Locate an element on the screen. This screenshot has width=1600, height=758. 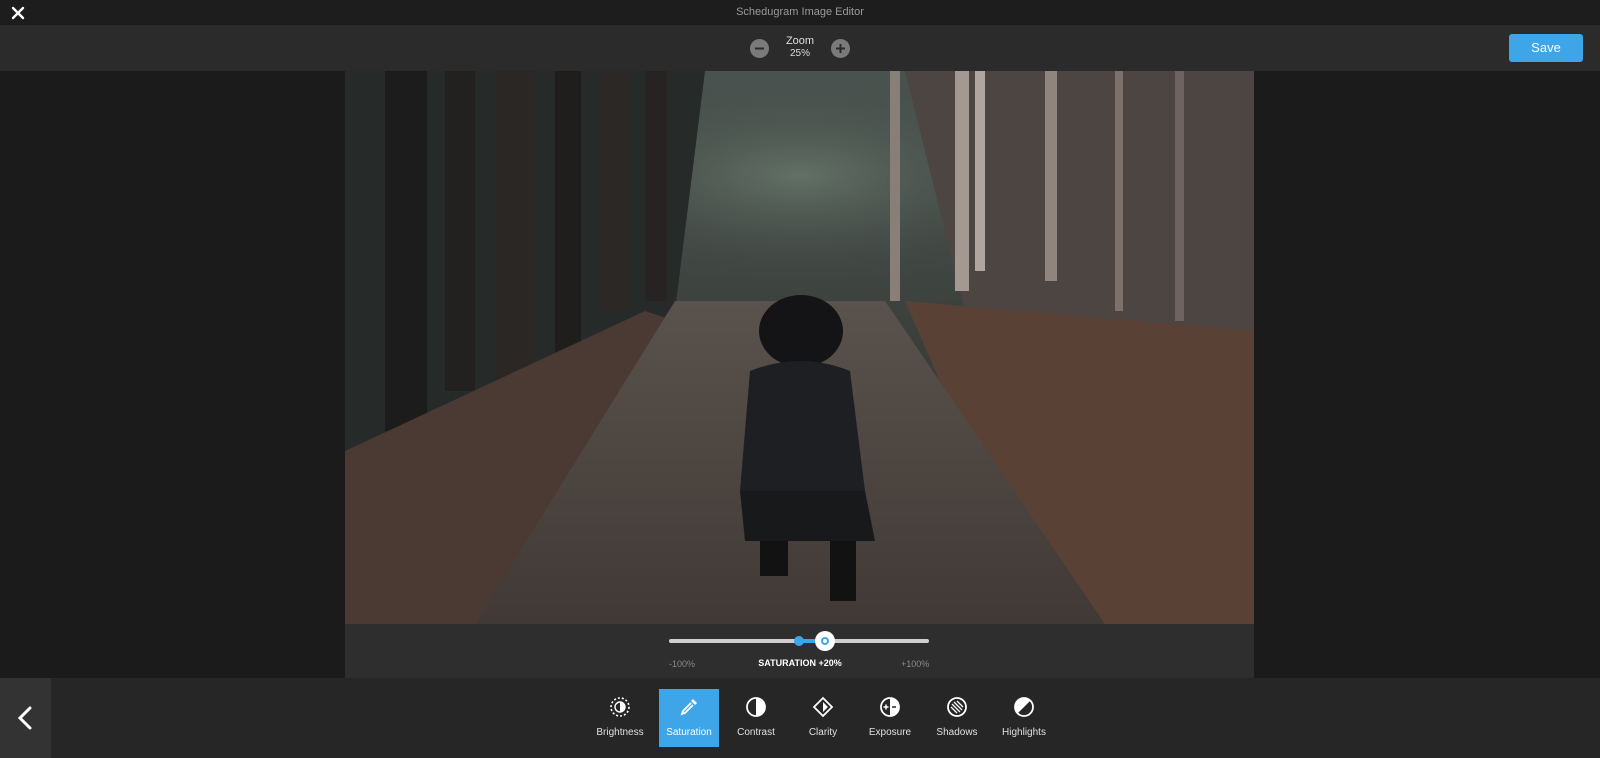
tool-label: Highlights is located at coordinates (1024, 732).